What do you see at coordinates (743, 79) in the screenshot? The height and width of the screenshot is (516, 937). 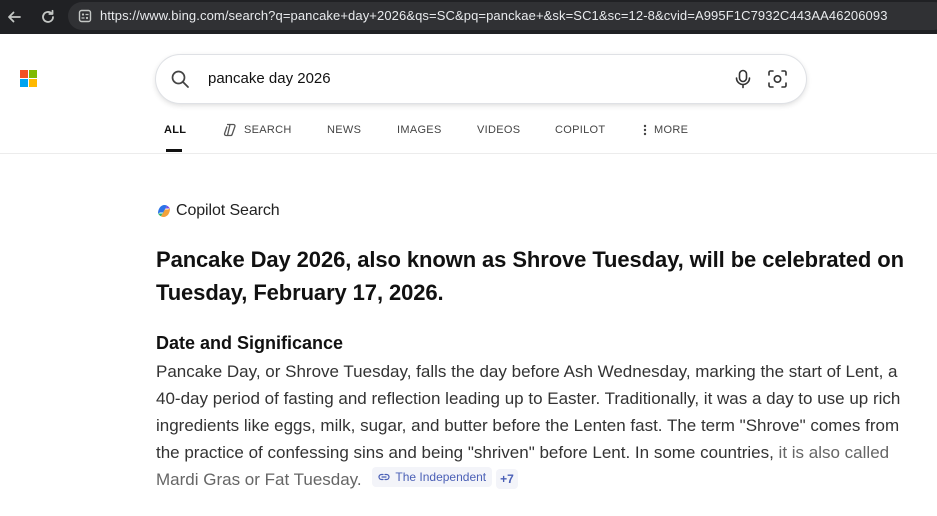 I see `microphone-icon` at bounding box center [743, 79].